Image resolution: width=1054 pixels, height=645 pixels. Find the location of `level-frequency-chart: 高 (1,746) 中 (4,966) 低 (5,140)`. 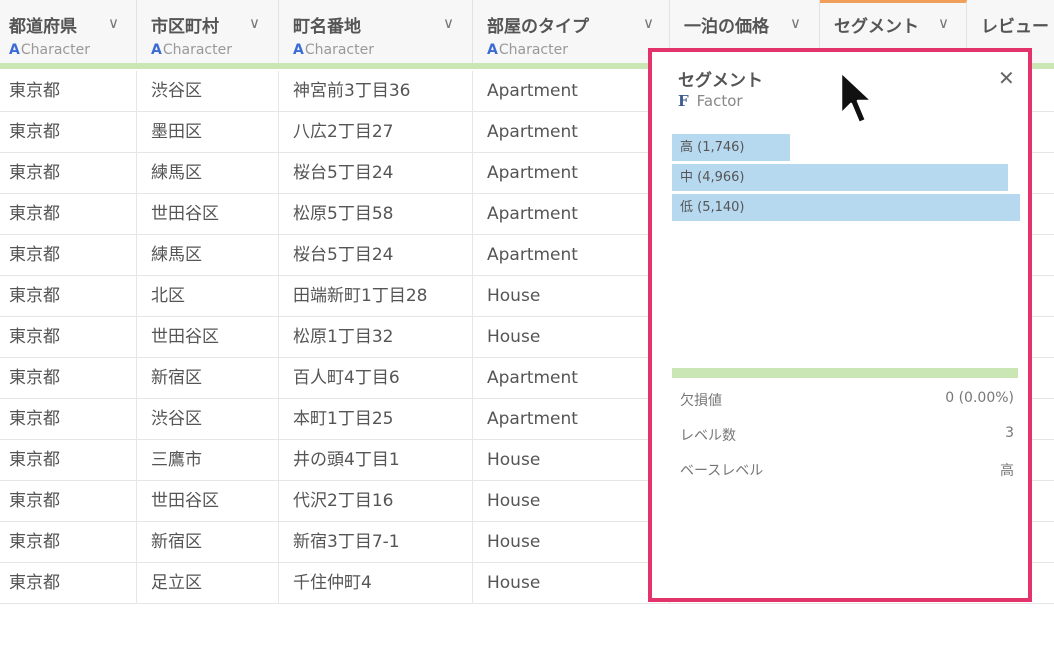

level-frequency-chart: 高 (1,746) 中 (4,966) 低 (5,140) is located at coordinates (846, 179).